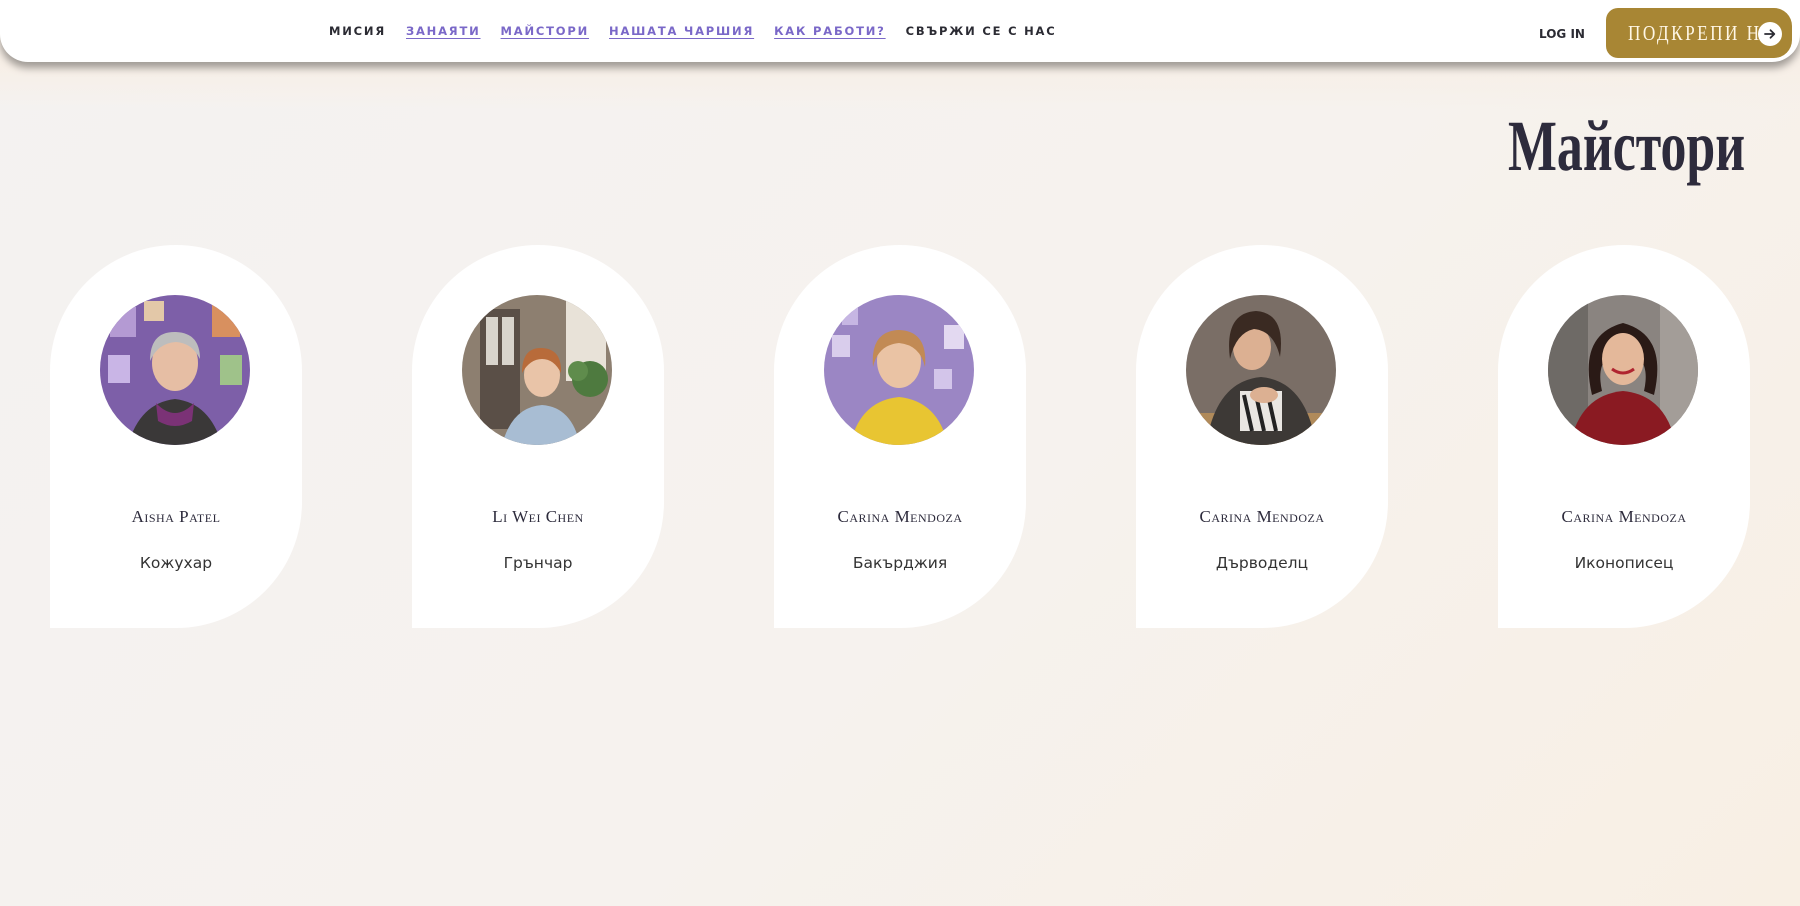 The height and width of the screenshot is (906, 1800). What do you see at coordinates (538, 563) in the screenshot?
I see `maker-craft: Грънчар` at bounding box center [538, 563].